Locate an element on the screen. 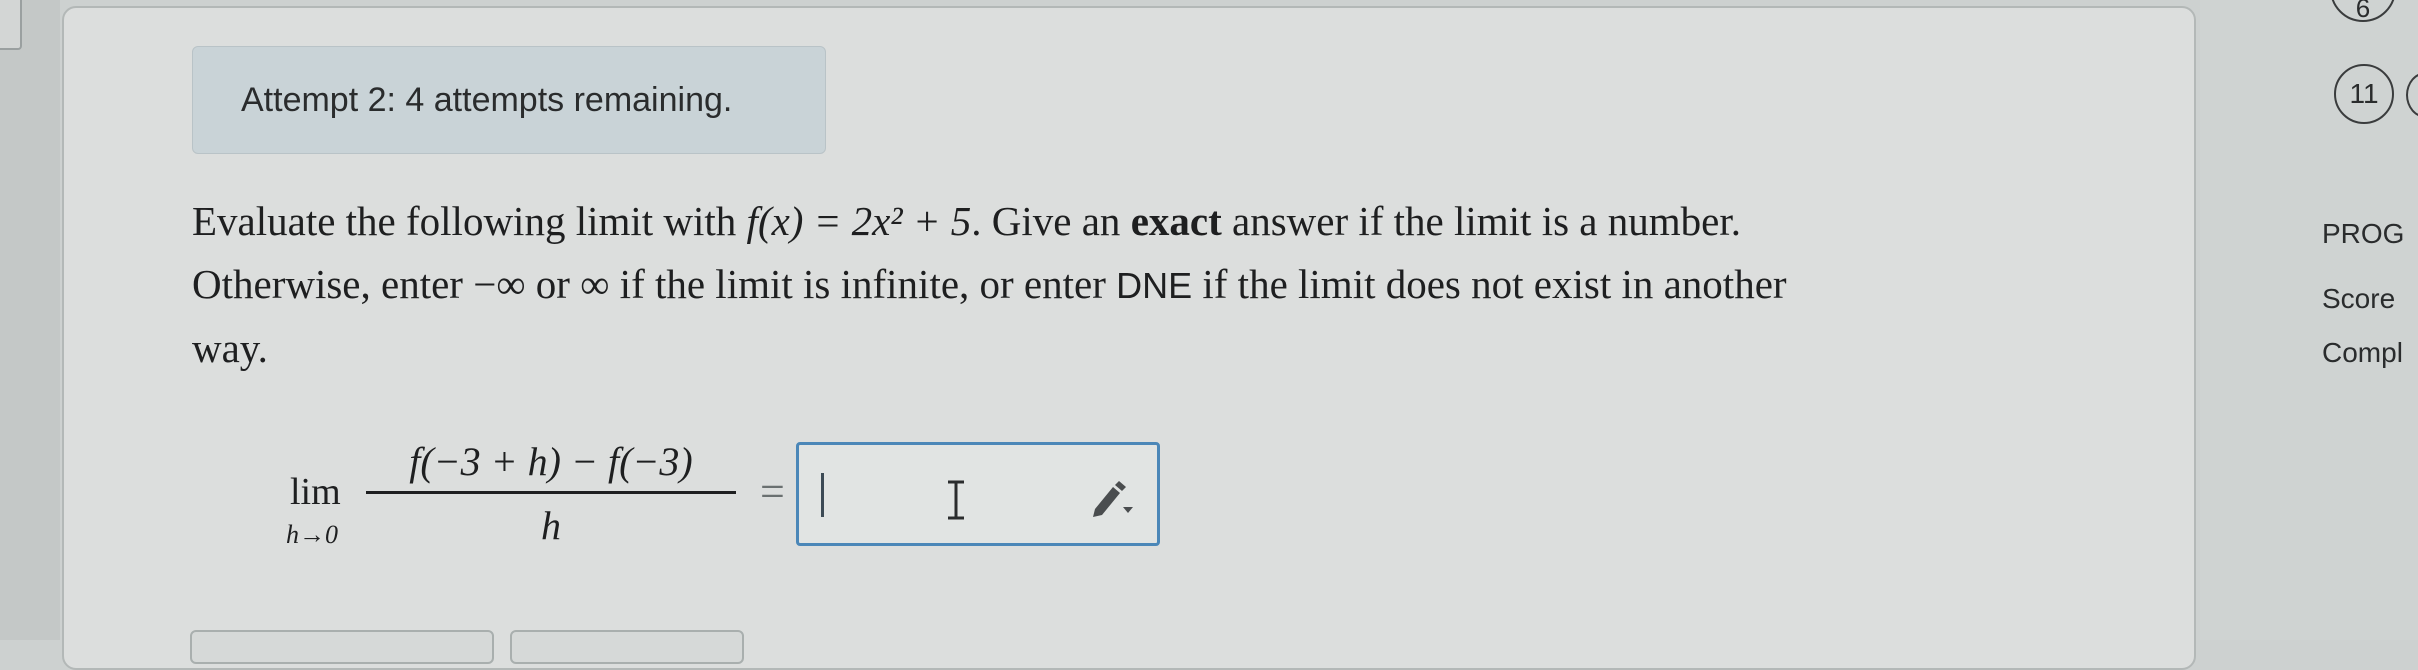 The image size is (2418, 670). question-nav-top-number: 6 is located at coordinates (2363, 11).